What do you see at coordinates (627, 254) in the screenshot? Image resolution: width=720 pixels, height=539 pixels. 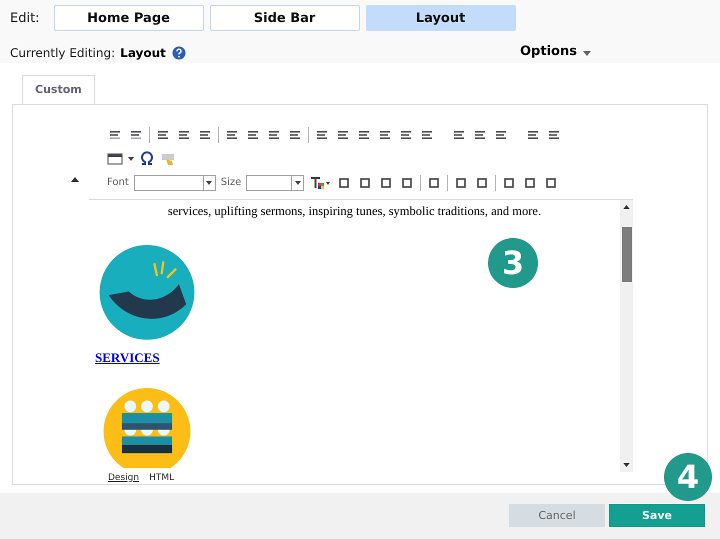 I see `scrollbar-thumb` at bounding box center [627, 254].